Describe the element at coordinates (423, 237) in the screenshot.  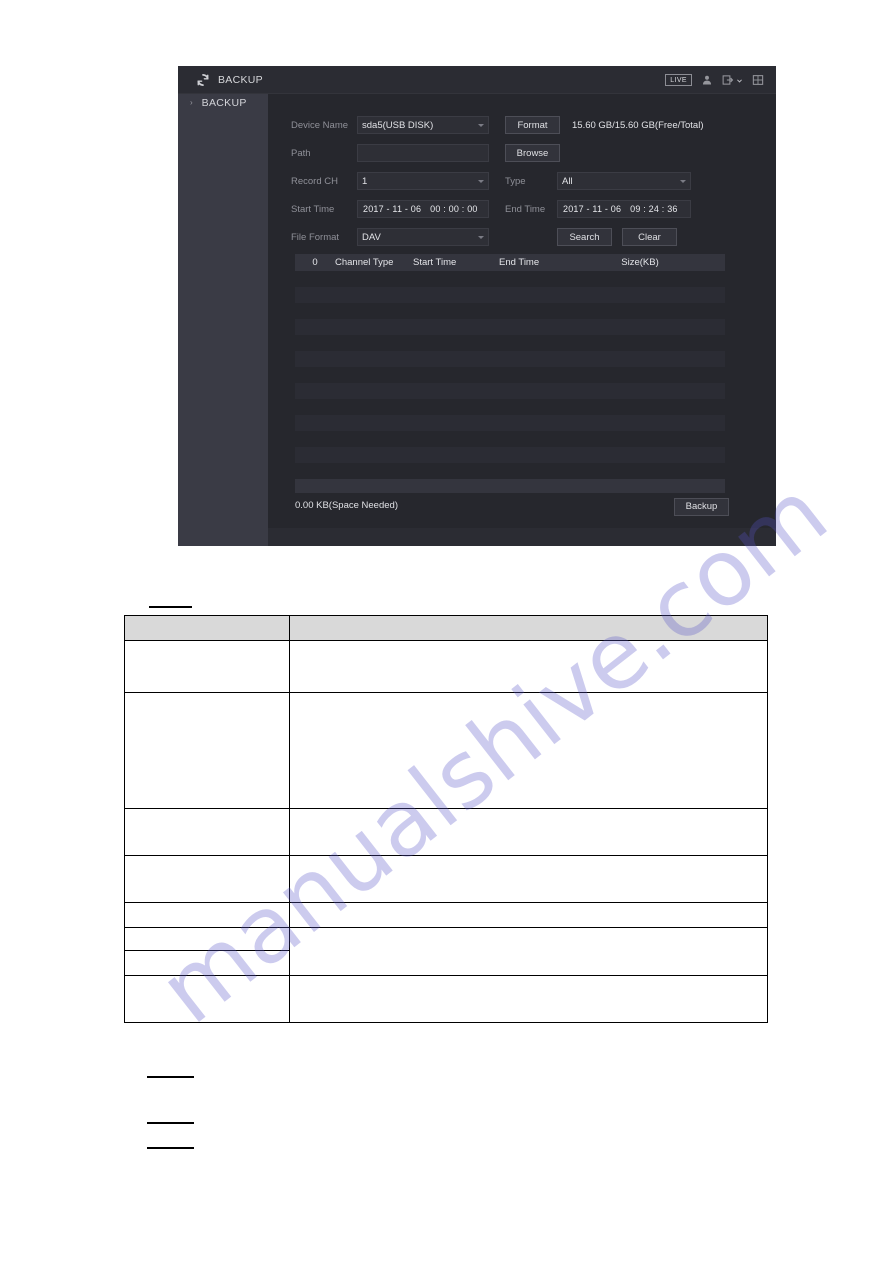
I see `file-format-select: DAV` at that location.